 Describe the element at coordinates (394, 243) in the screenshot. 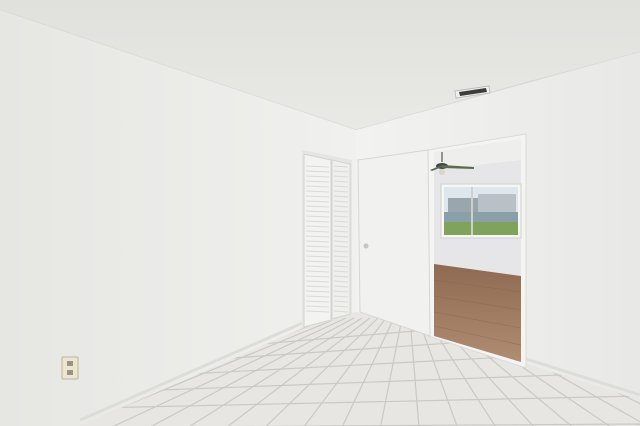

I see `interior-door` at that location.